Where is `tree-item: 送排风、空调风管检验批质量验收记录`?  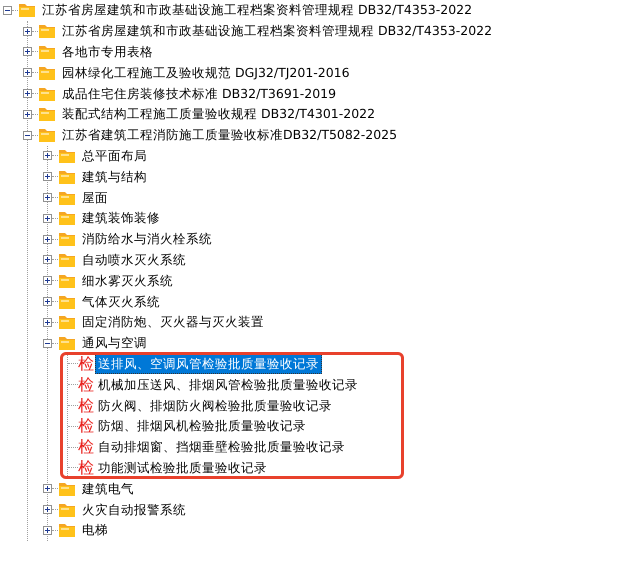 tree-item: 送排风、空调风管检验批质量验收记录 is located at coordinates (208, 364).